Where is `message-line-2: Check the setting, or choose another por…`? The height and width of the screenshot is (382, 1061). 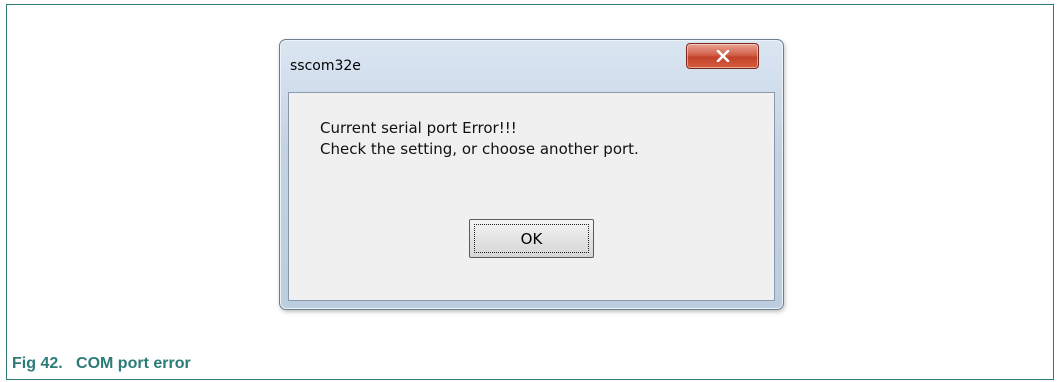 message-line-2: Check the setting, or choose another por… is located at coordinates (479, 149).